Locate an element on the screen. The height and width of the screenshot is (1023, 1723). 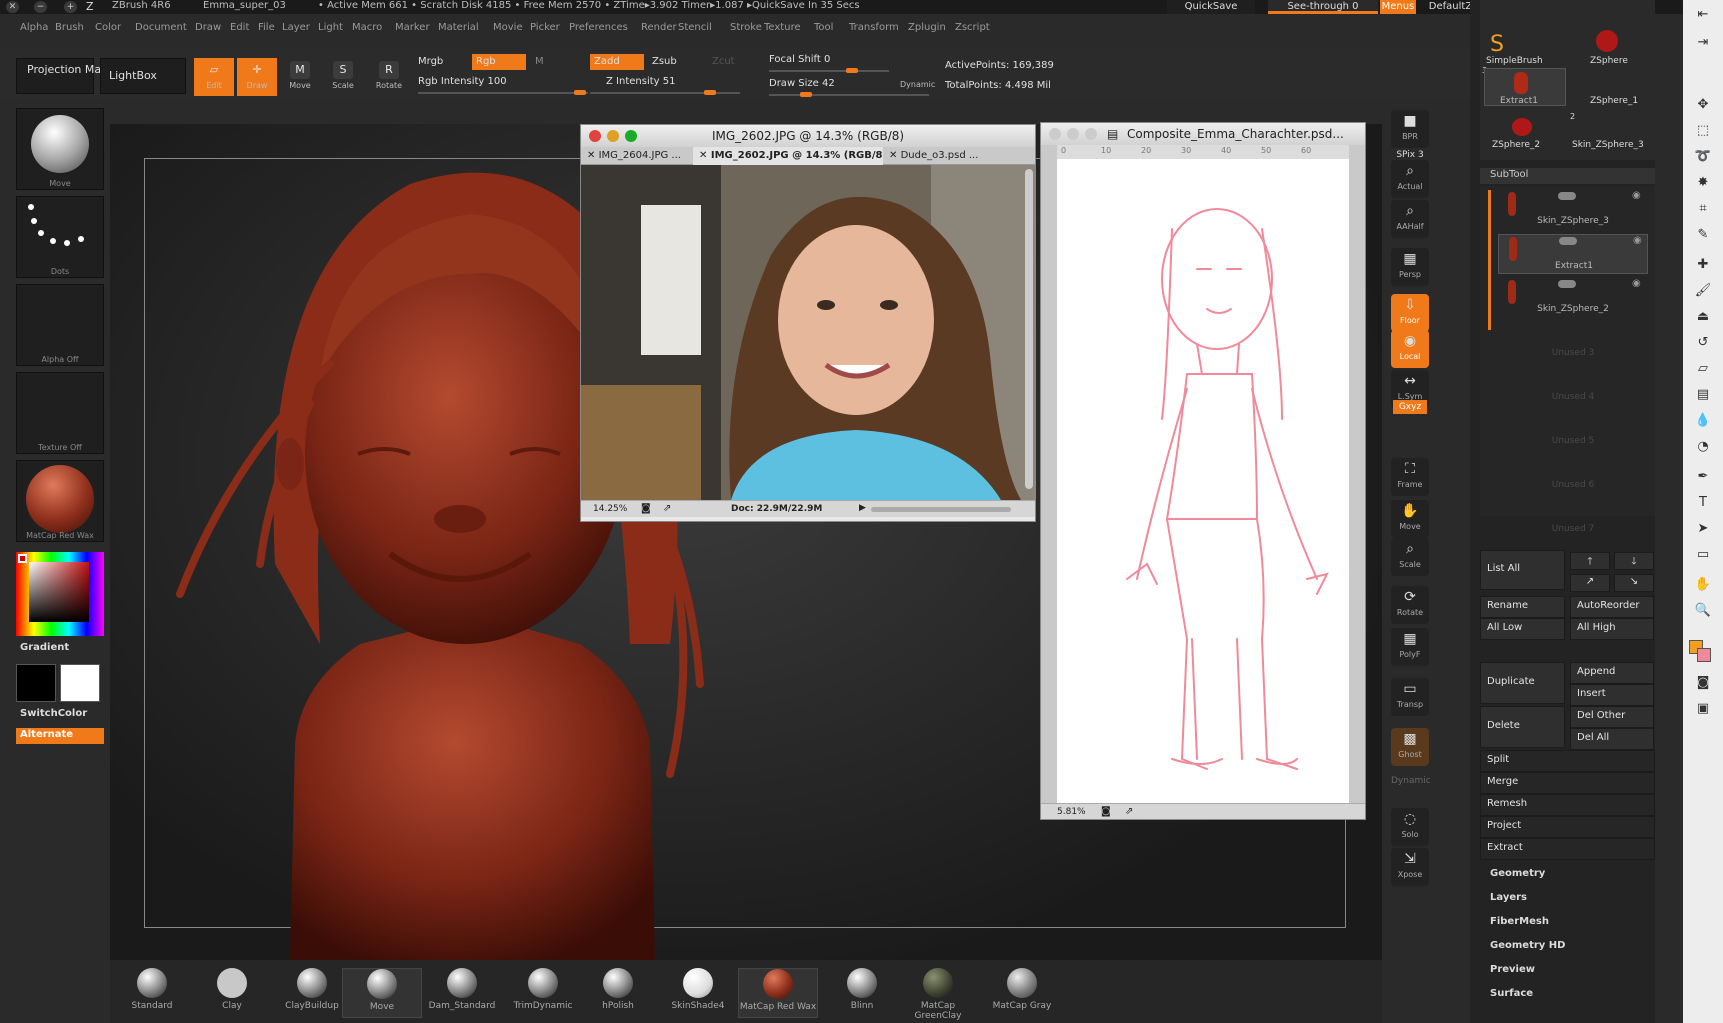
project-section: Project is located at coordinates (1567, 827).